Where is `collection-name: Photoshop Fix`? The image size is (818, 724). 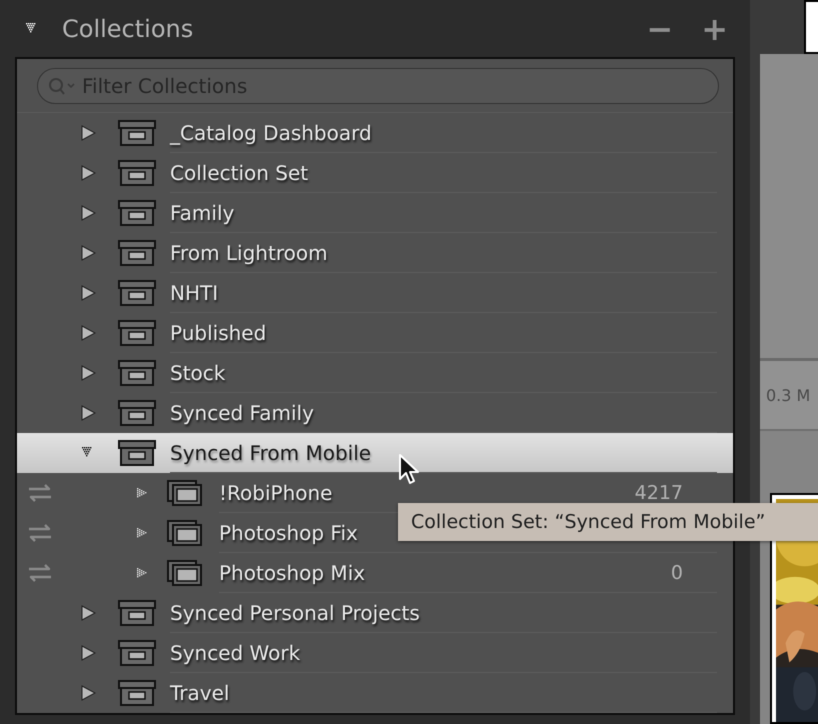 collection-name: Photoshop Fix is located at coordinates (288, 532).